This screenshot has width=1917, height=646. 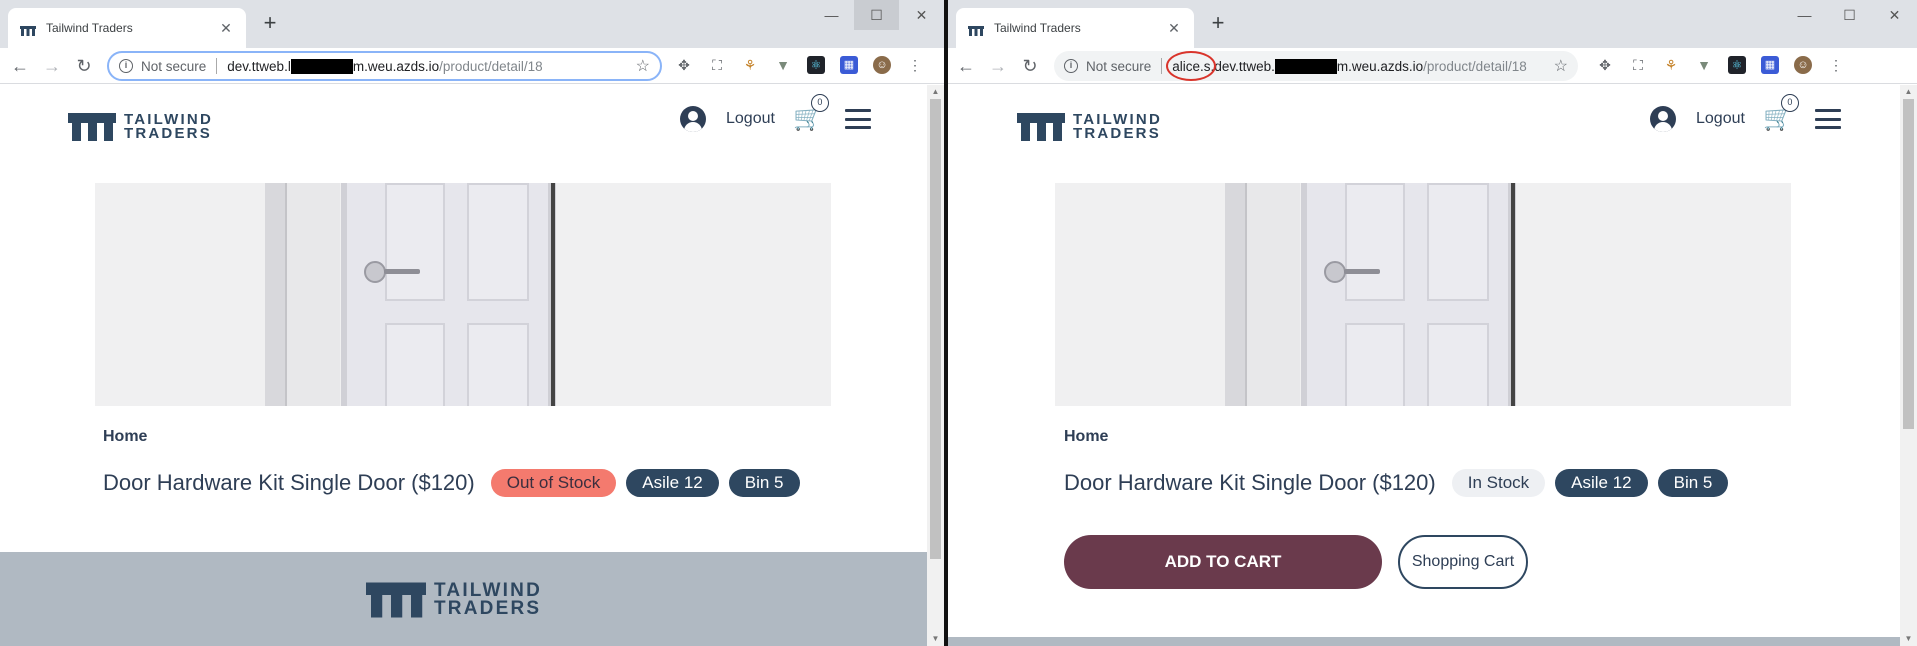 I want to click on url-path: /product/detail/18, so click(x=491, y=66).